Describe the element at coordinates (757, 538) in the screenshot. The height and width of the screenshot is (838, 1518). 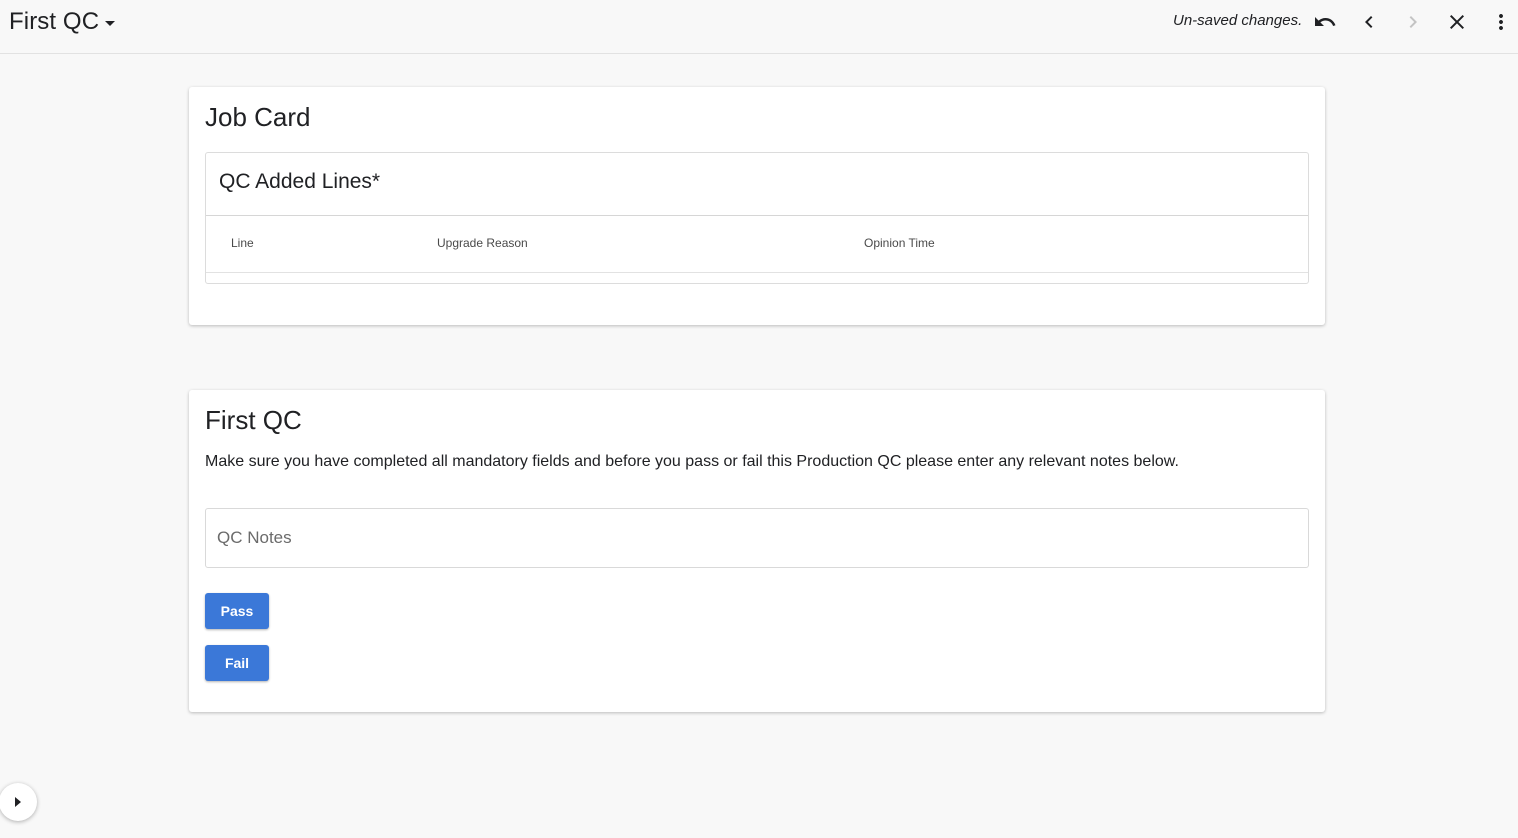
I see `qc-notes-input` at that location.